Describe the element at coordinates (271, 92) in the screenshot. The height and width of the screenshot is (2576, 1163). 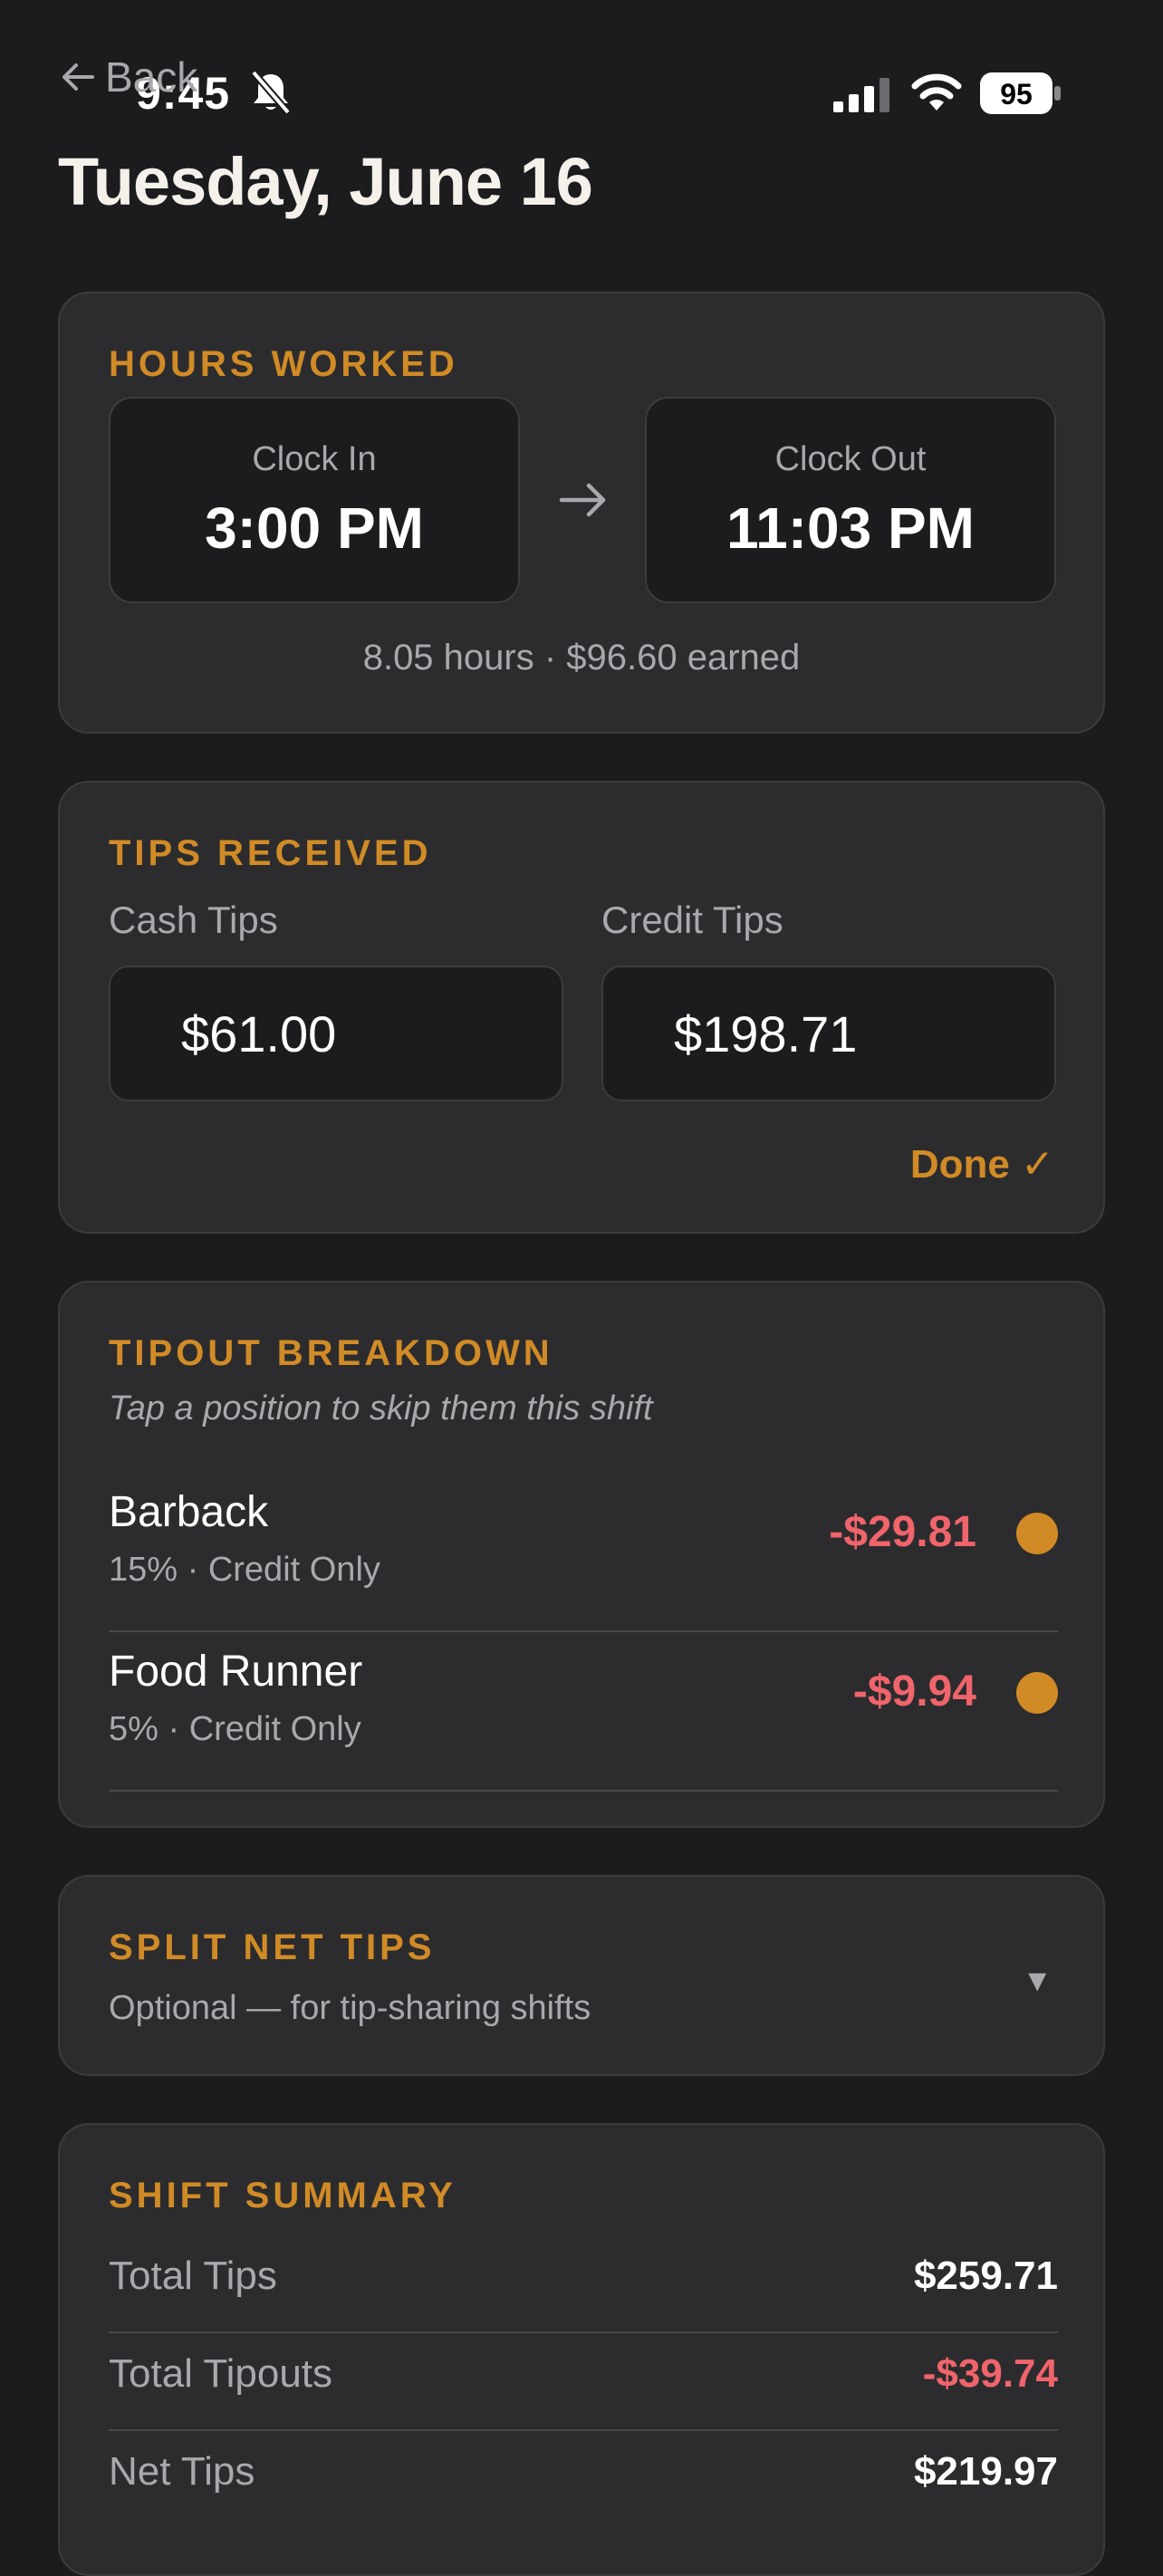
I see `bell-slash-icon` at that location.